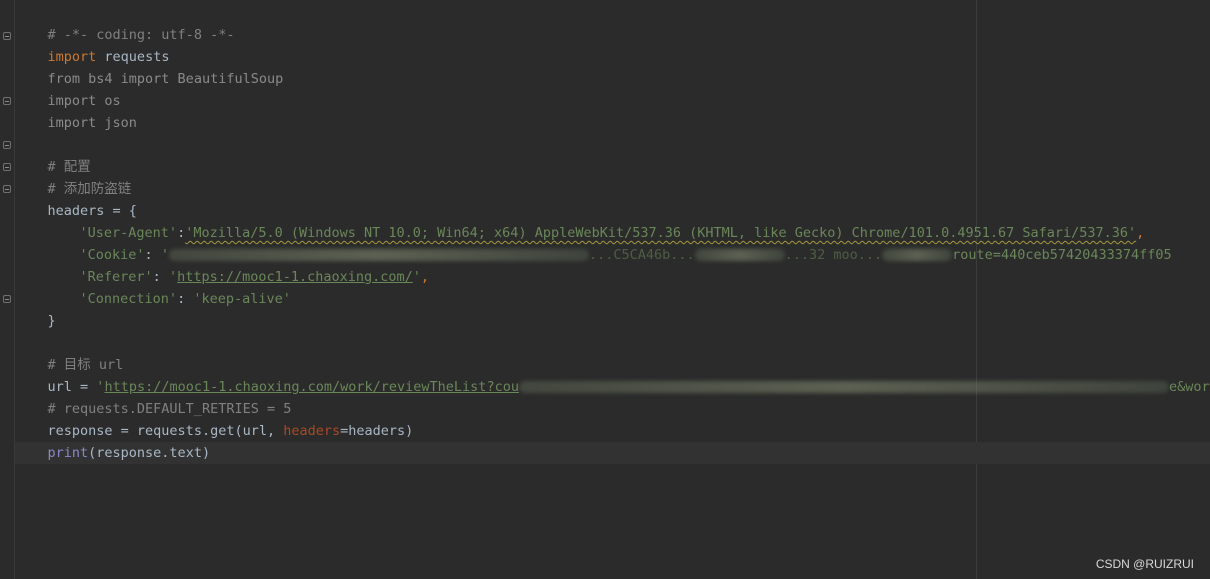 This screenshot has width=1210, height=579. Describe the element at coordinates (35, 308) in the screenshot. I see `code-line-14: }` at that location.